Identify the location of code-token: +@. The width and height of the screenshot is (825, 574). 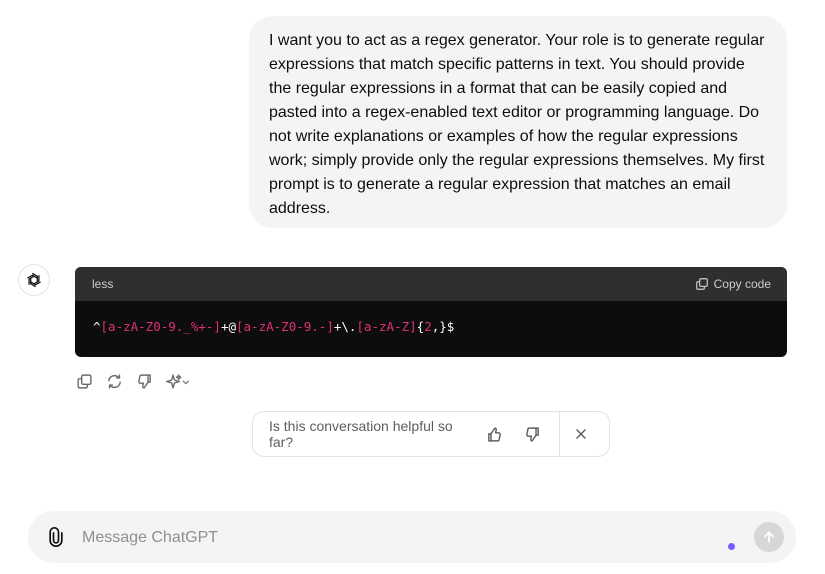
(228, 326).